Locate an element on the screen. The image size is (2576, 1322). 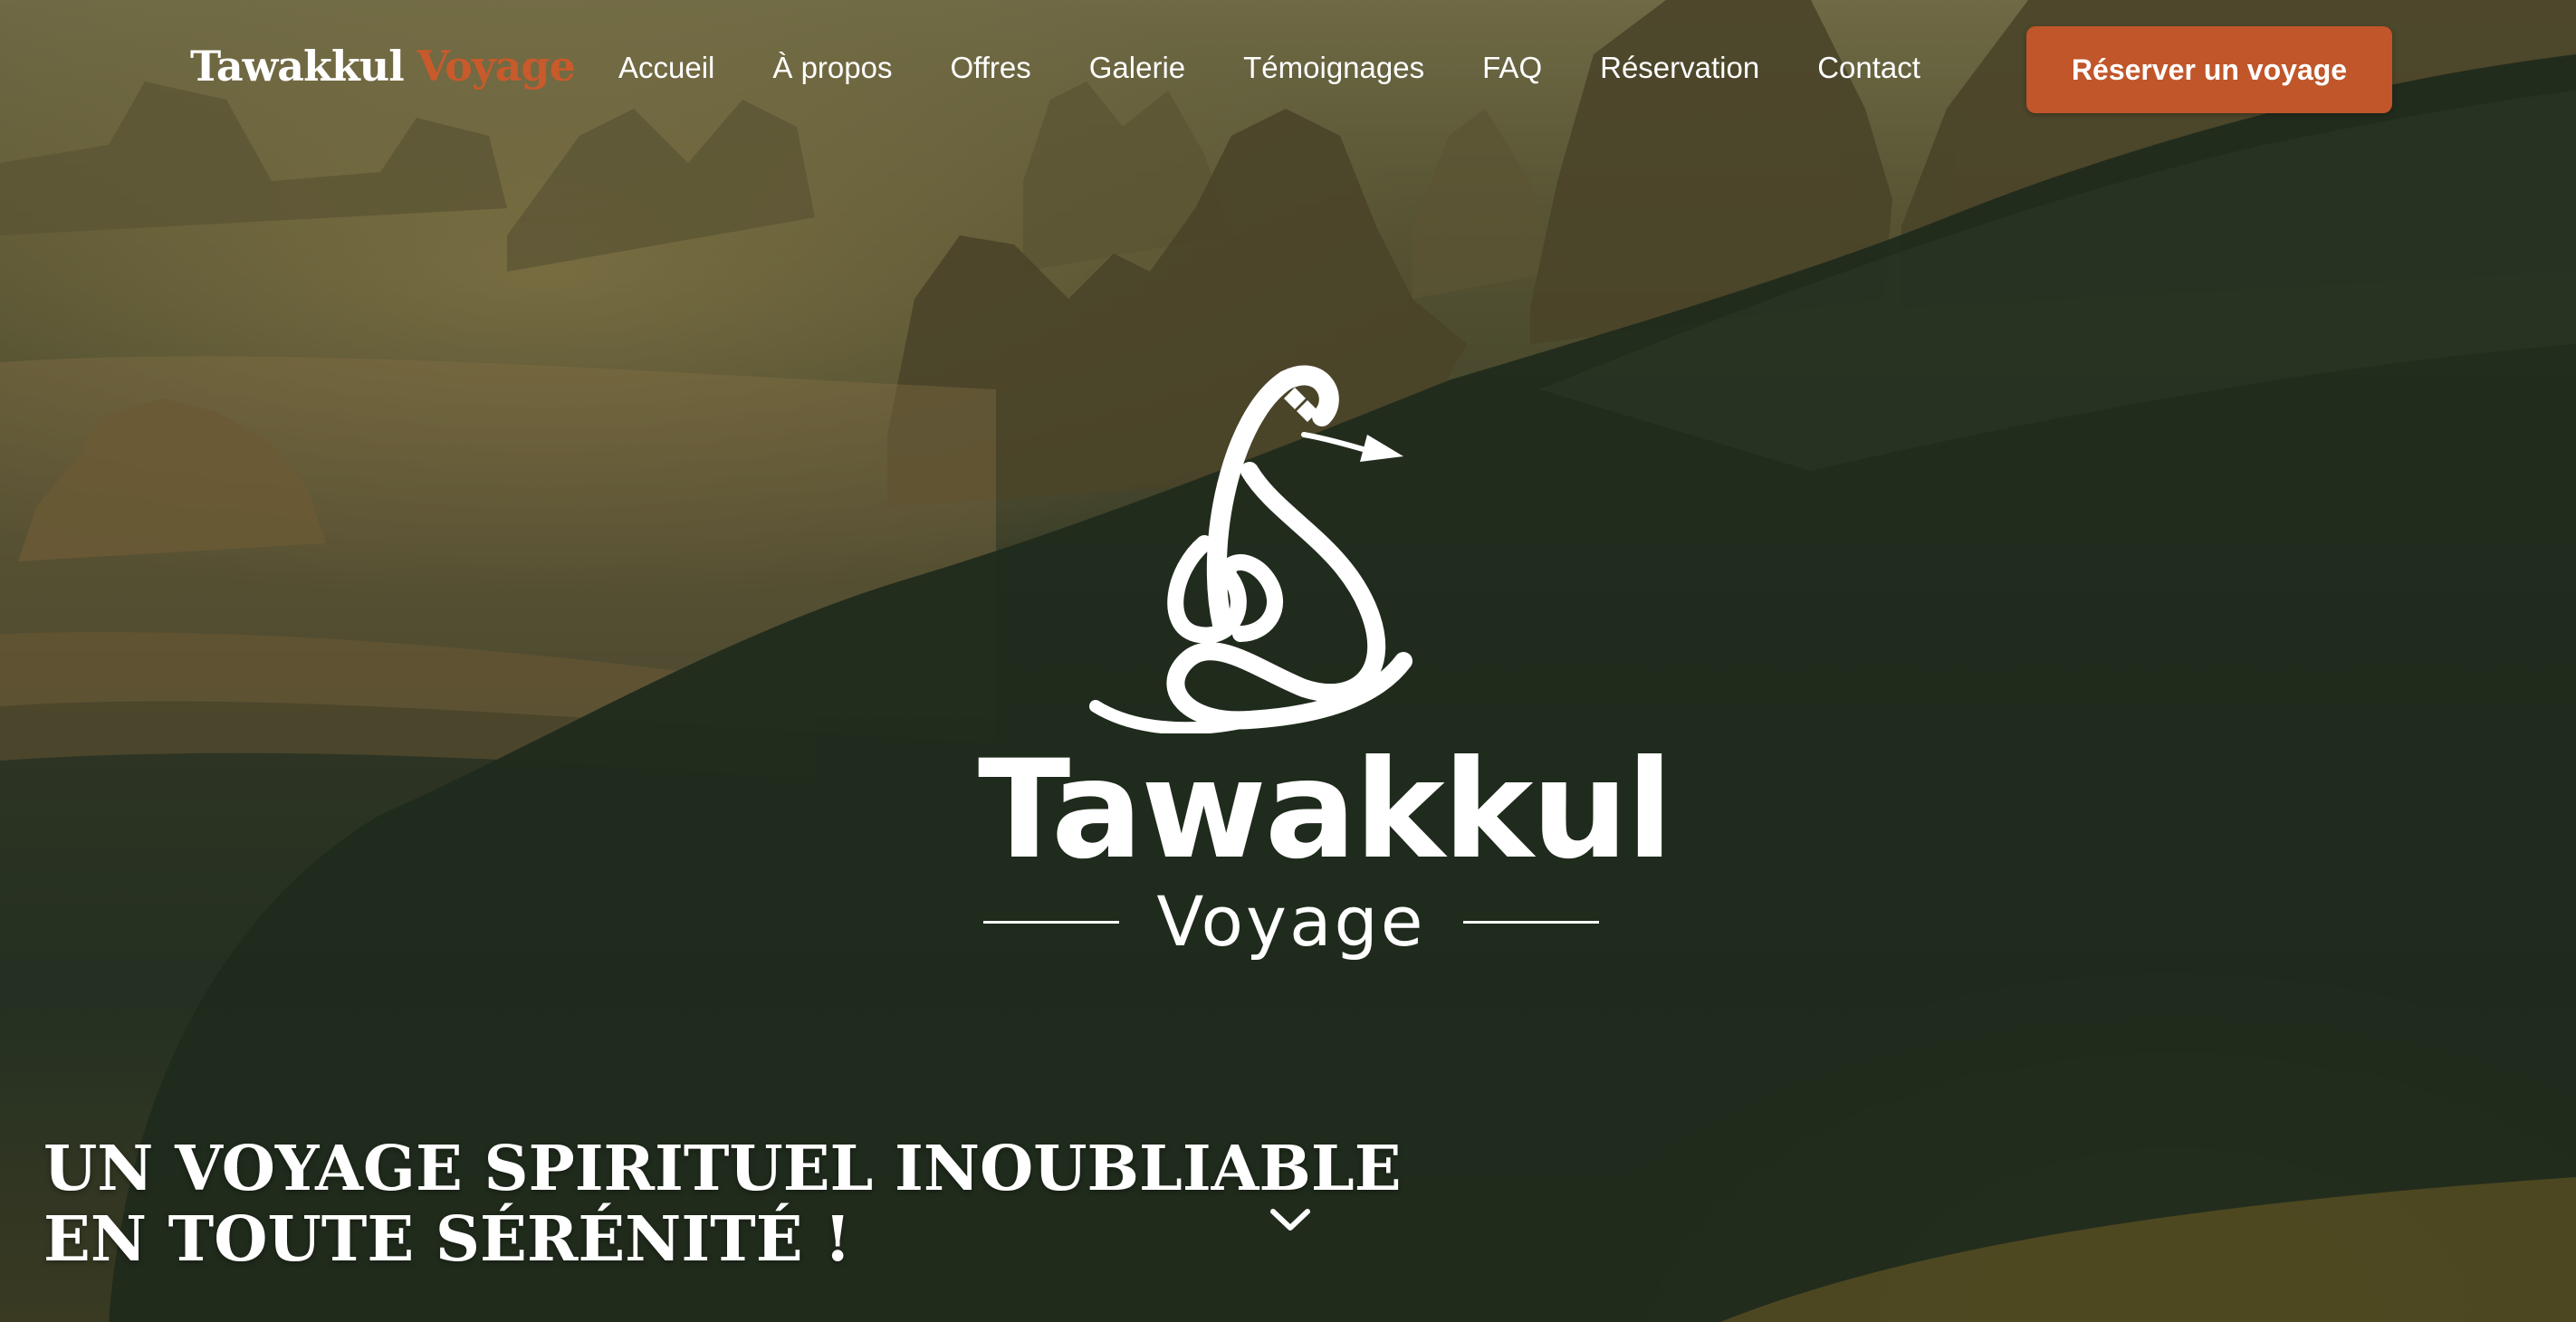
book-trip-button: Réserver un voyage is located at coordinates (2209, 69).